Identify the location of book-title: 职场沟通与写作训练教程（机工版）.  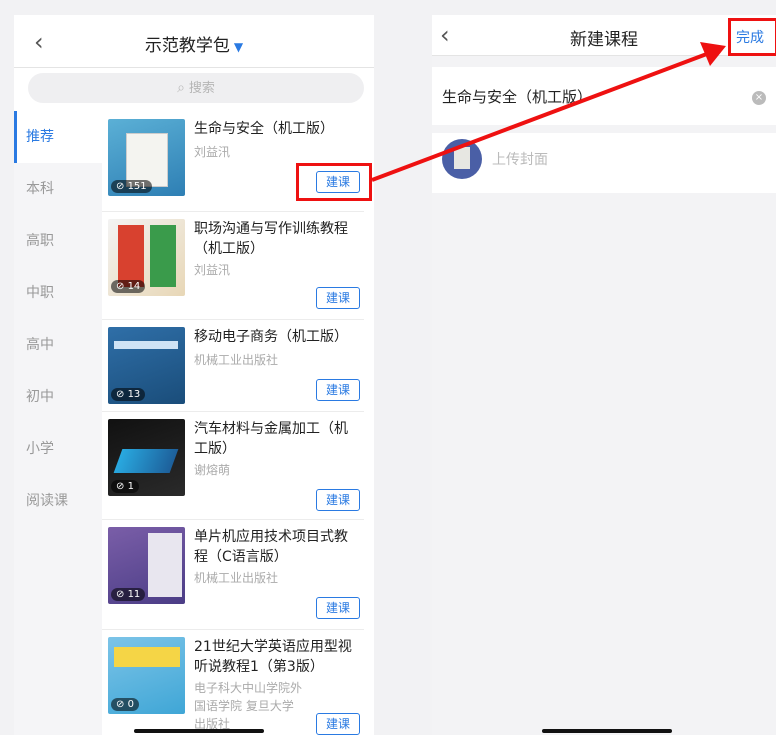
(271, 239).